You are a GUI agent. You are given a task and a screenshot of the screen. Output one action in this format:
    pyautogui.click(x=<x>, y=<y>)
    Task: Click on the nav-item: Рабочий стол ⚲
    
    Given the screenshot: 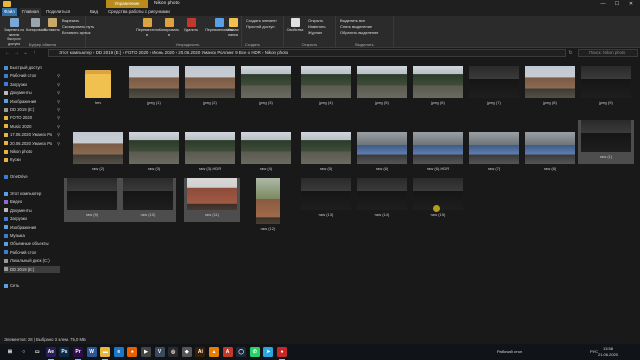 What is the action you would take?
    pyautogui.click(x=32, y=75)
    